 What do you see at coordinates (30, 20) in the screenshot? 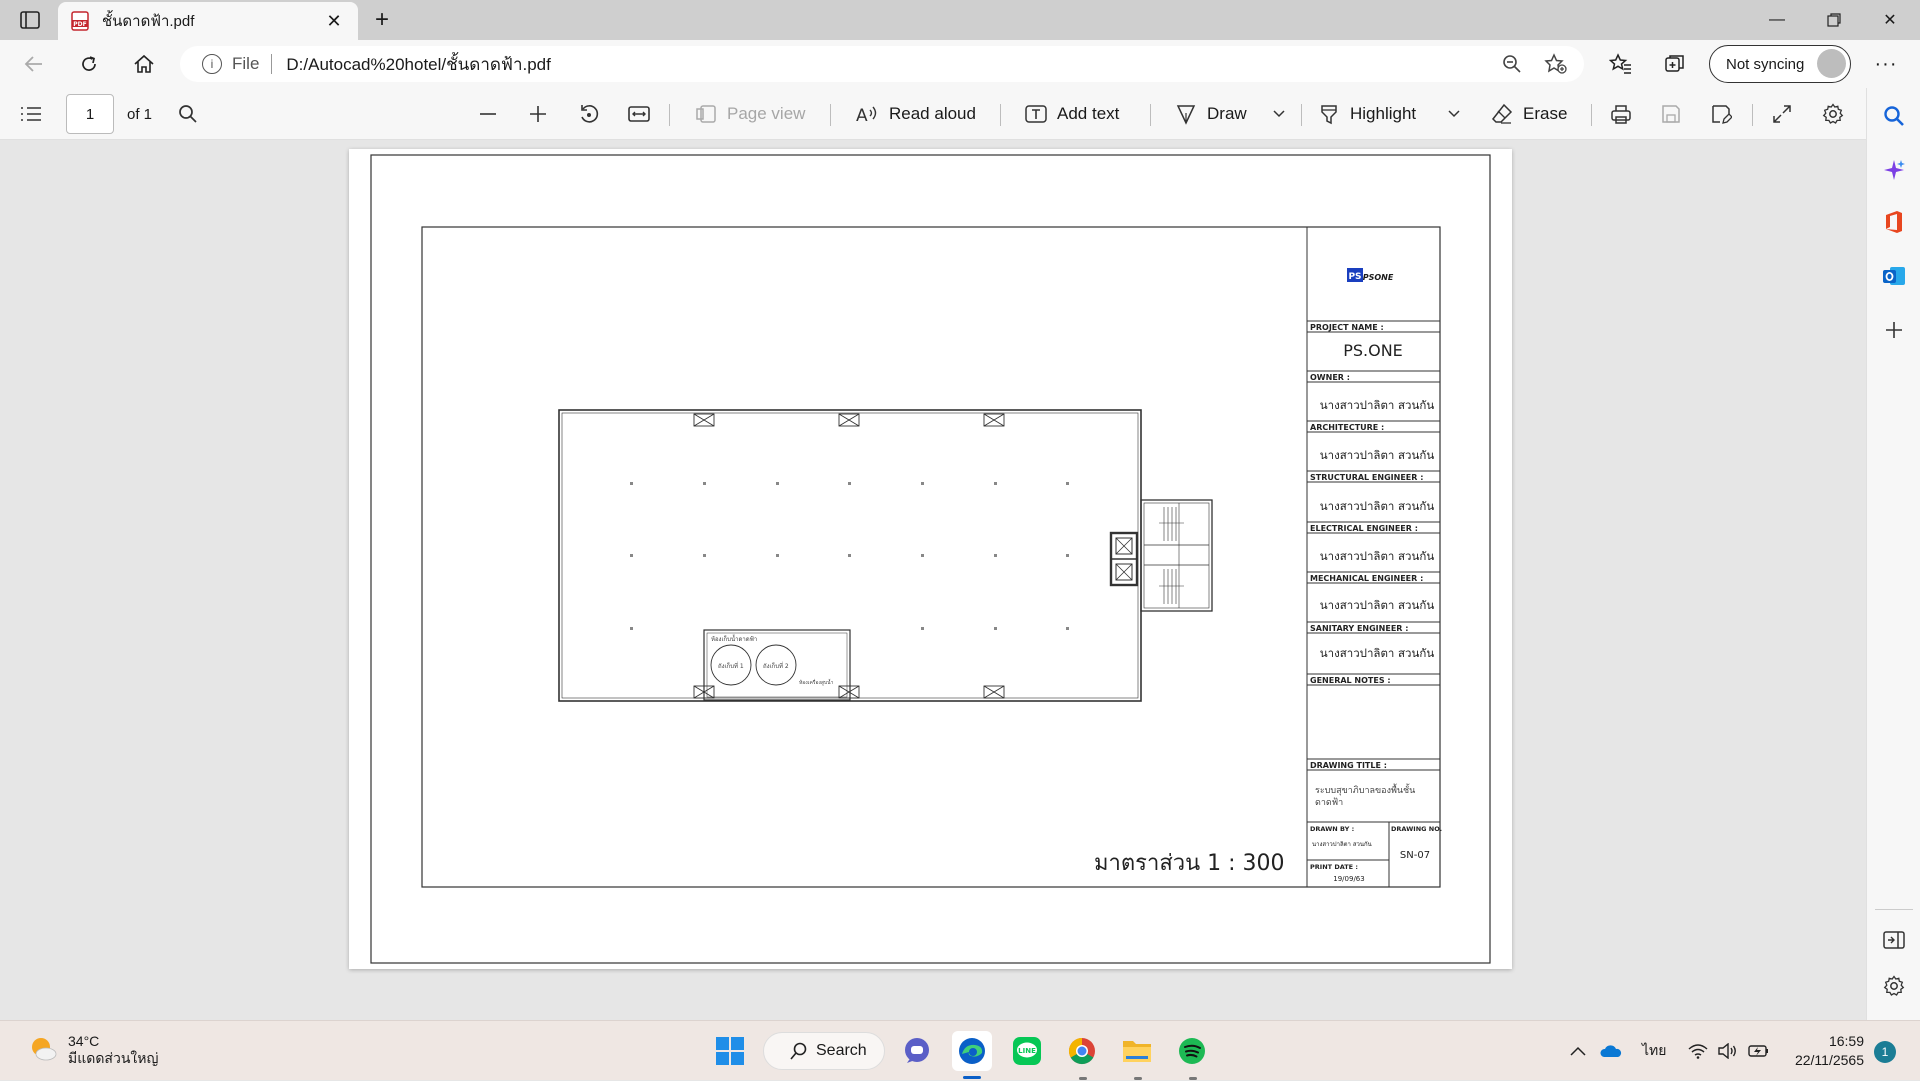
I see `tab-actions-button` at bounding box center [30, 20].